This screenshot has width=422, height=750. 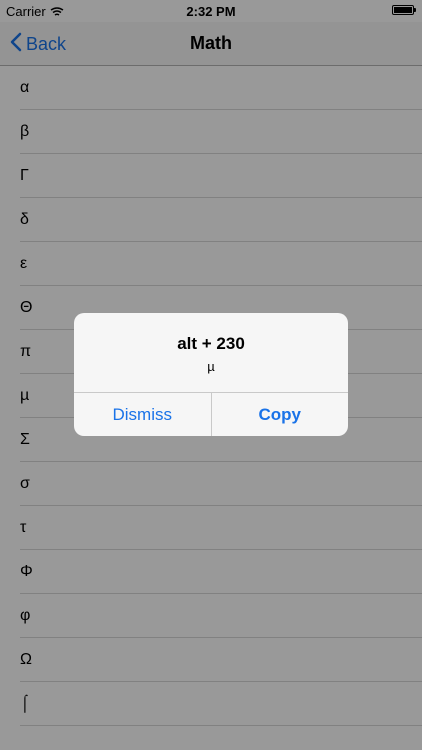 What do you see at coordinates (143, 414) in the screenshot?
I see `dismiss-button: Dismiss` at bounding box center [143, 414].